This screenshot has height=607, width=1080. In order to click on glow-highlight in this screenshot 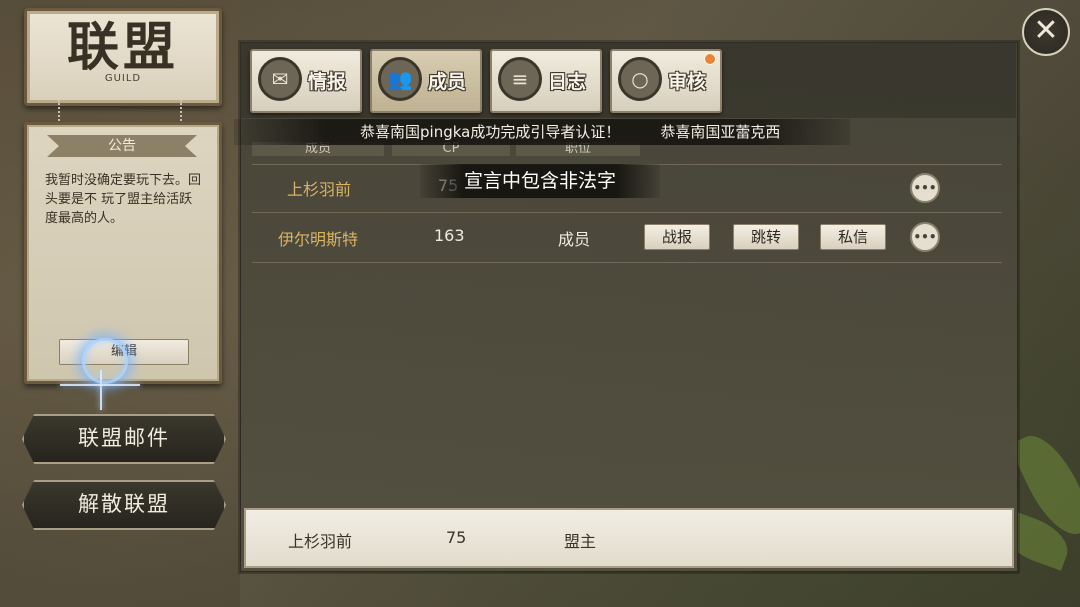, I will do `click(105, 361)`.